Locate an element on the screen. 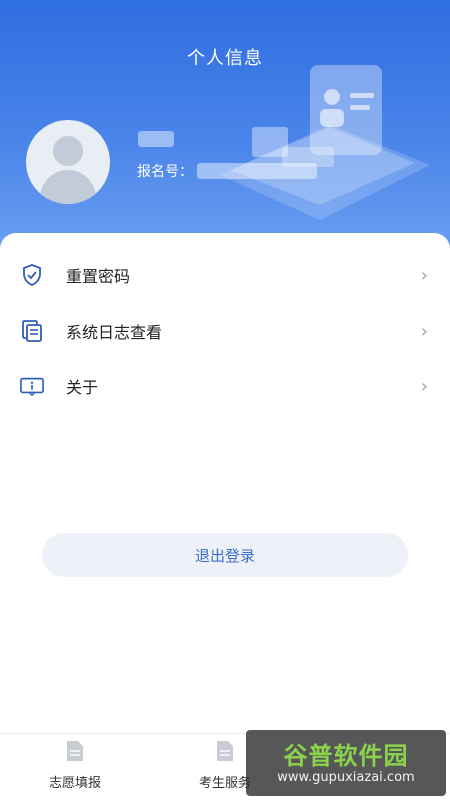 The height and width of the screenshot is (801, 450). menu-item-system-log: 系统日志查看 › is located at coordinates (225, 331).